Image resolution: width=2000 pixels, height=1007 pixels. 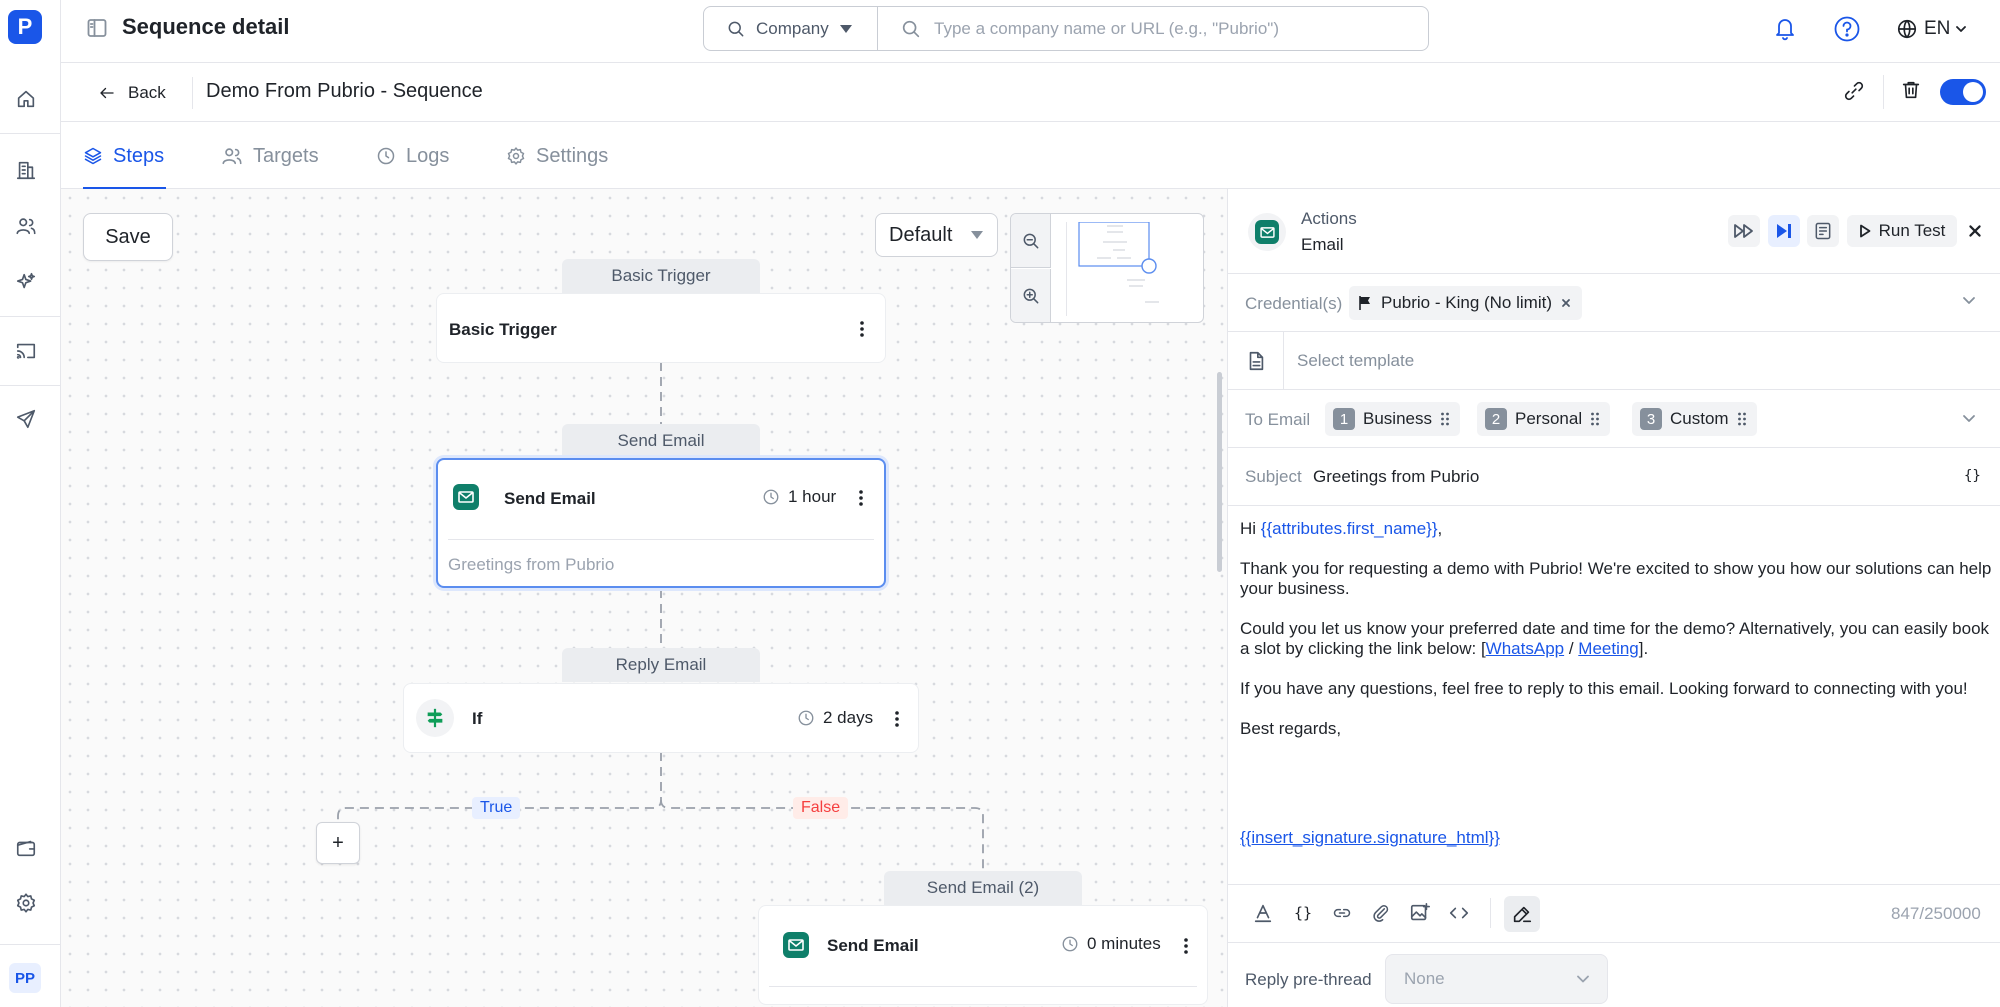 I want to click on panel-category: Actions, so click(x=1329, y=218).